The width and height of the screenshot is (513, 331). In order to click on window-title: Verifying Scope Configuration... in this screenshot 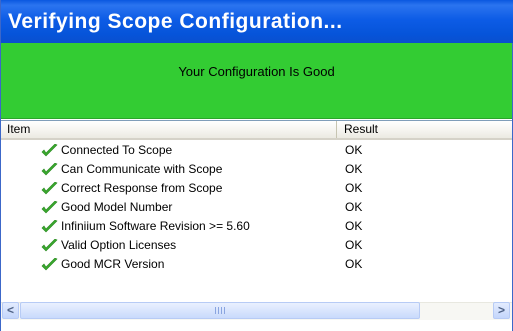, I will do `click(175, 21)`.